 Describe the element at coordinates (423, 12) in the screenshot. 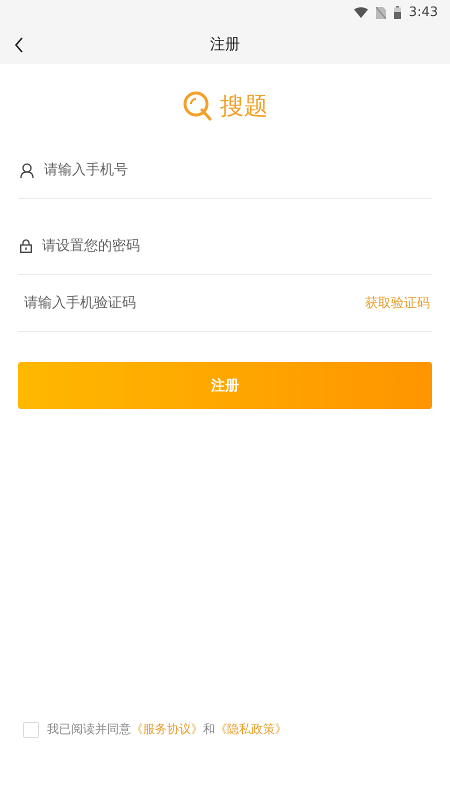

I see `status-time: 3:43` at that location.